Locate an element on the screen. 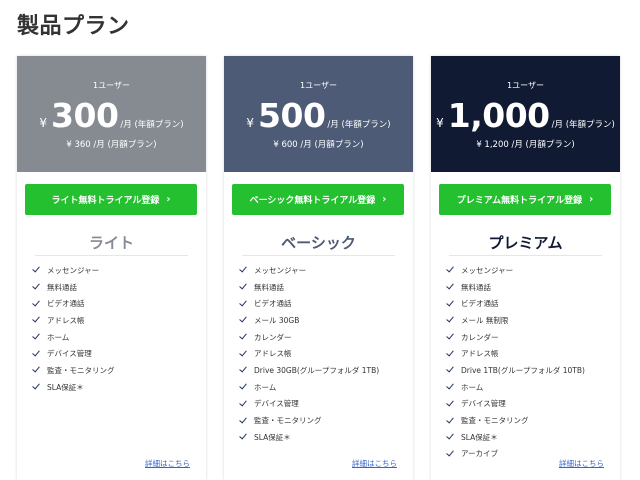 Image resolution: width=640 pixels, height=480 pixels. feature-label: メール 30GB is located at coordinates (277, 320).